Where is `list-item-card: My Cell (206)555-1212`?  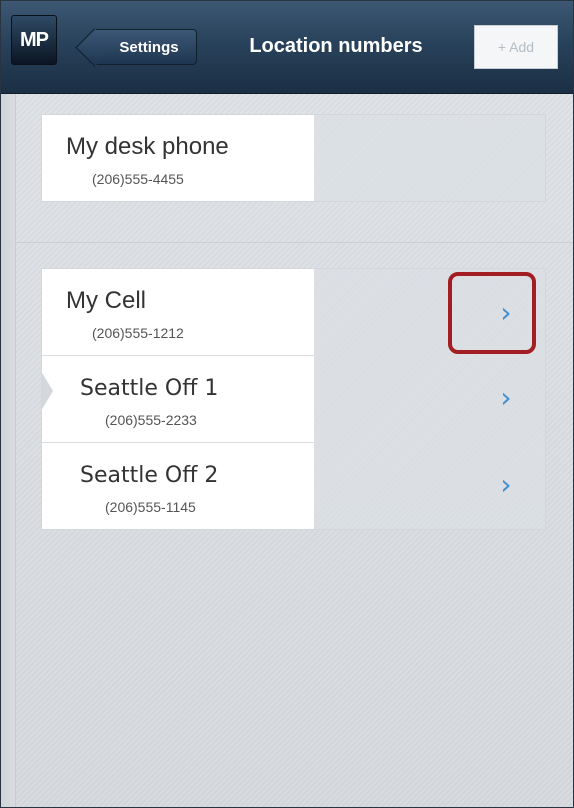
list-item-card: My Cell (206)555-1212 is located at coordinates (178, 312).